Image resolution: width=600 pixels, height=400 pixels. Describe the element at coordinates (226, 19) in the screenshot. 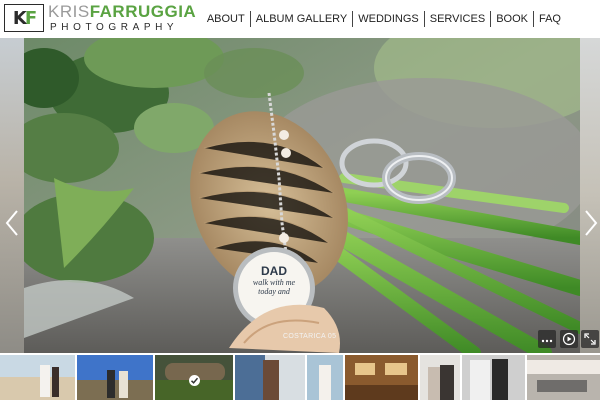

I see `nav-about: ABOUT` at that location.